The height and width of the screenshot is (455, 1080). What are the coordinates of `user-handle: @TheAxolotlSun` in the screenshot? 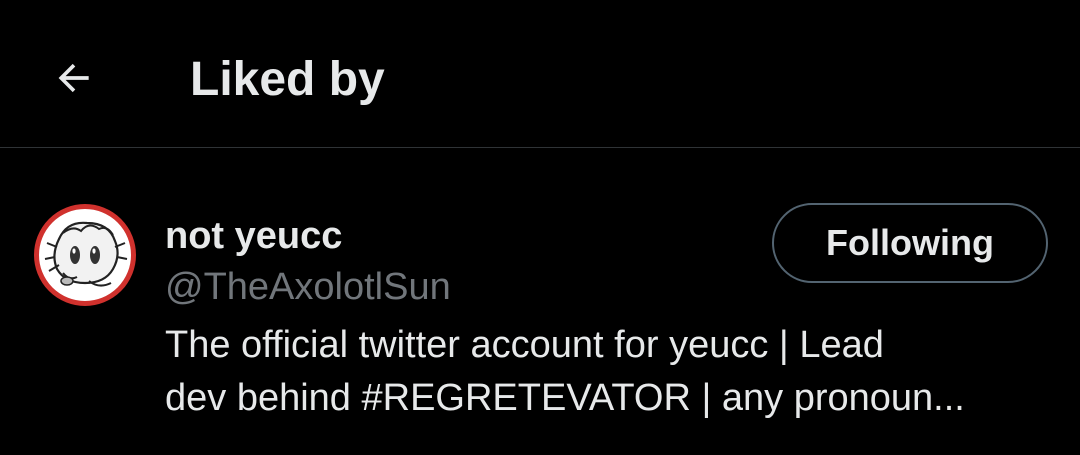 It's located at (308, 287).